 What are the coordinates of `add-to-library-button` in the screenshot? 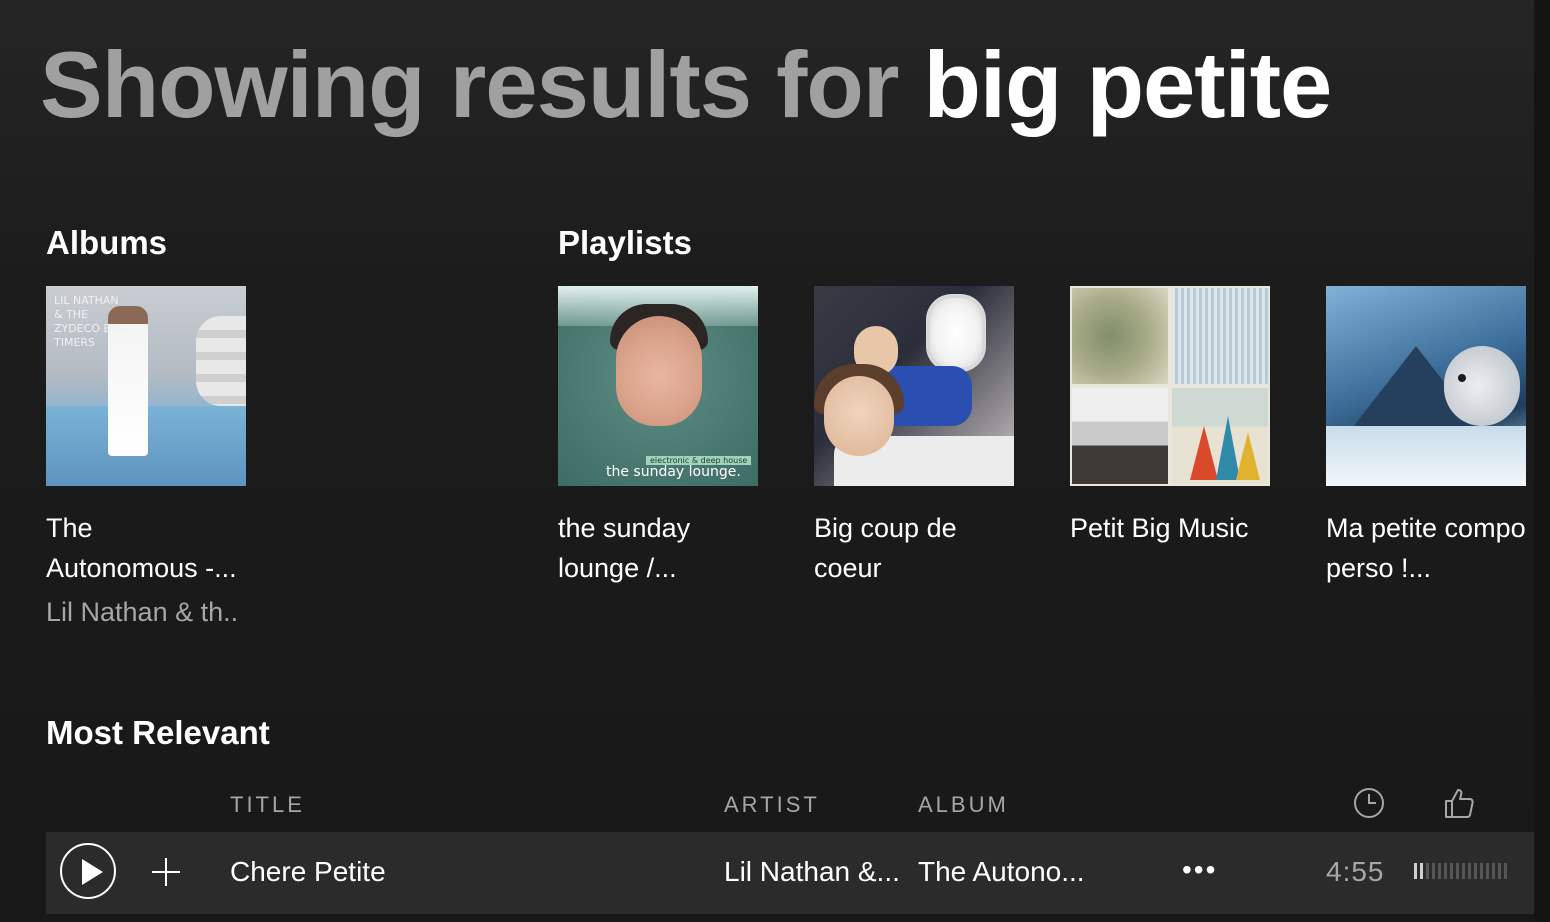 It's located at (166, 872).